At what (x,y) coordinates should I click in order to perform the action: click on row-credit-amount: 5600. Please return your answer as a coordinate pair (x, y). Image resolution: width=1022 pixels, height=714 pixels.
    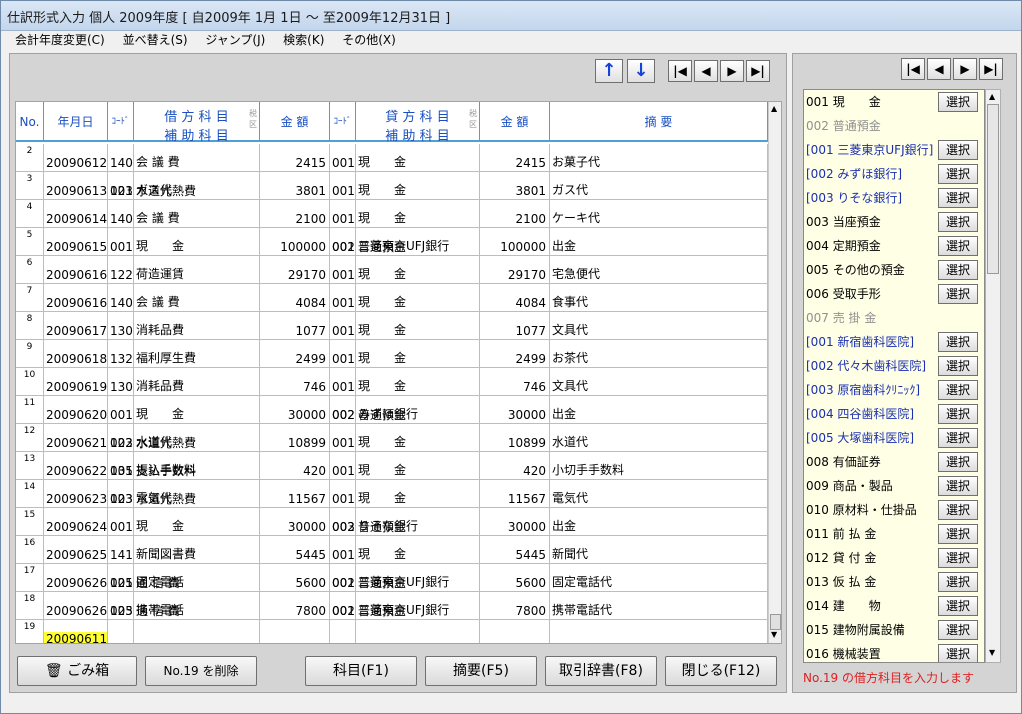
    Looking at the image, I should click on (530, 583).